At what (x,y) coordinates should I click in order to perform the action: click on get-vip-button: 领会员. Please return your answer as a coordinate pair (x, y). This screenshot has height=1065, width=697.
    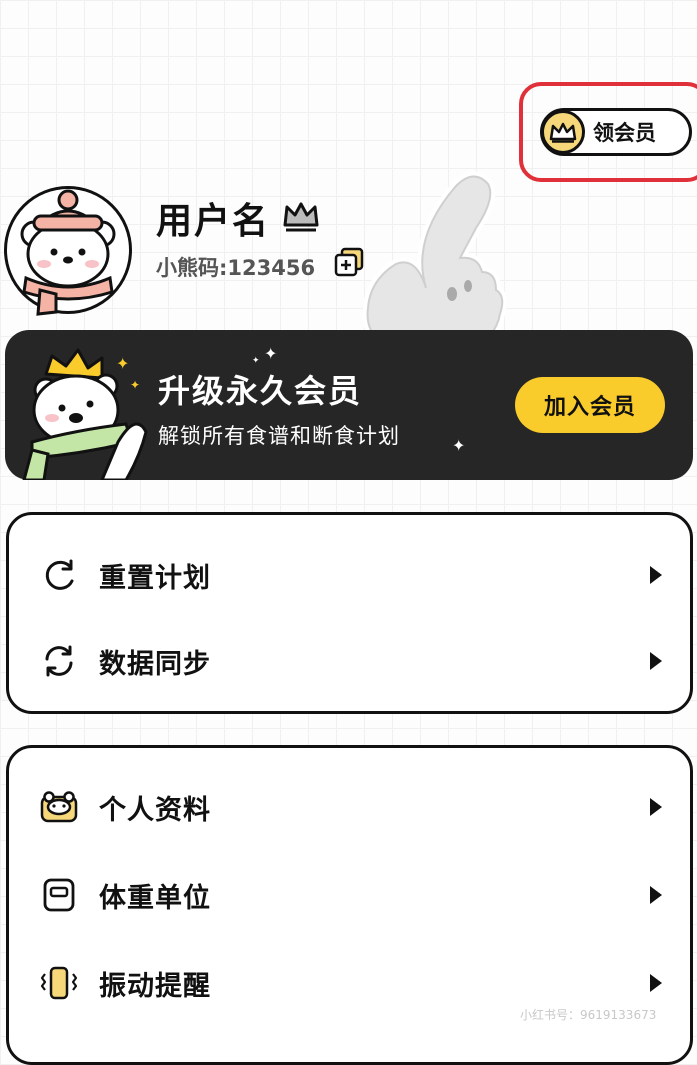
    Looking at the image, I should click on (616, 132).